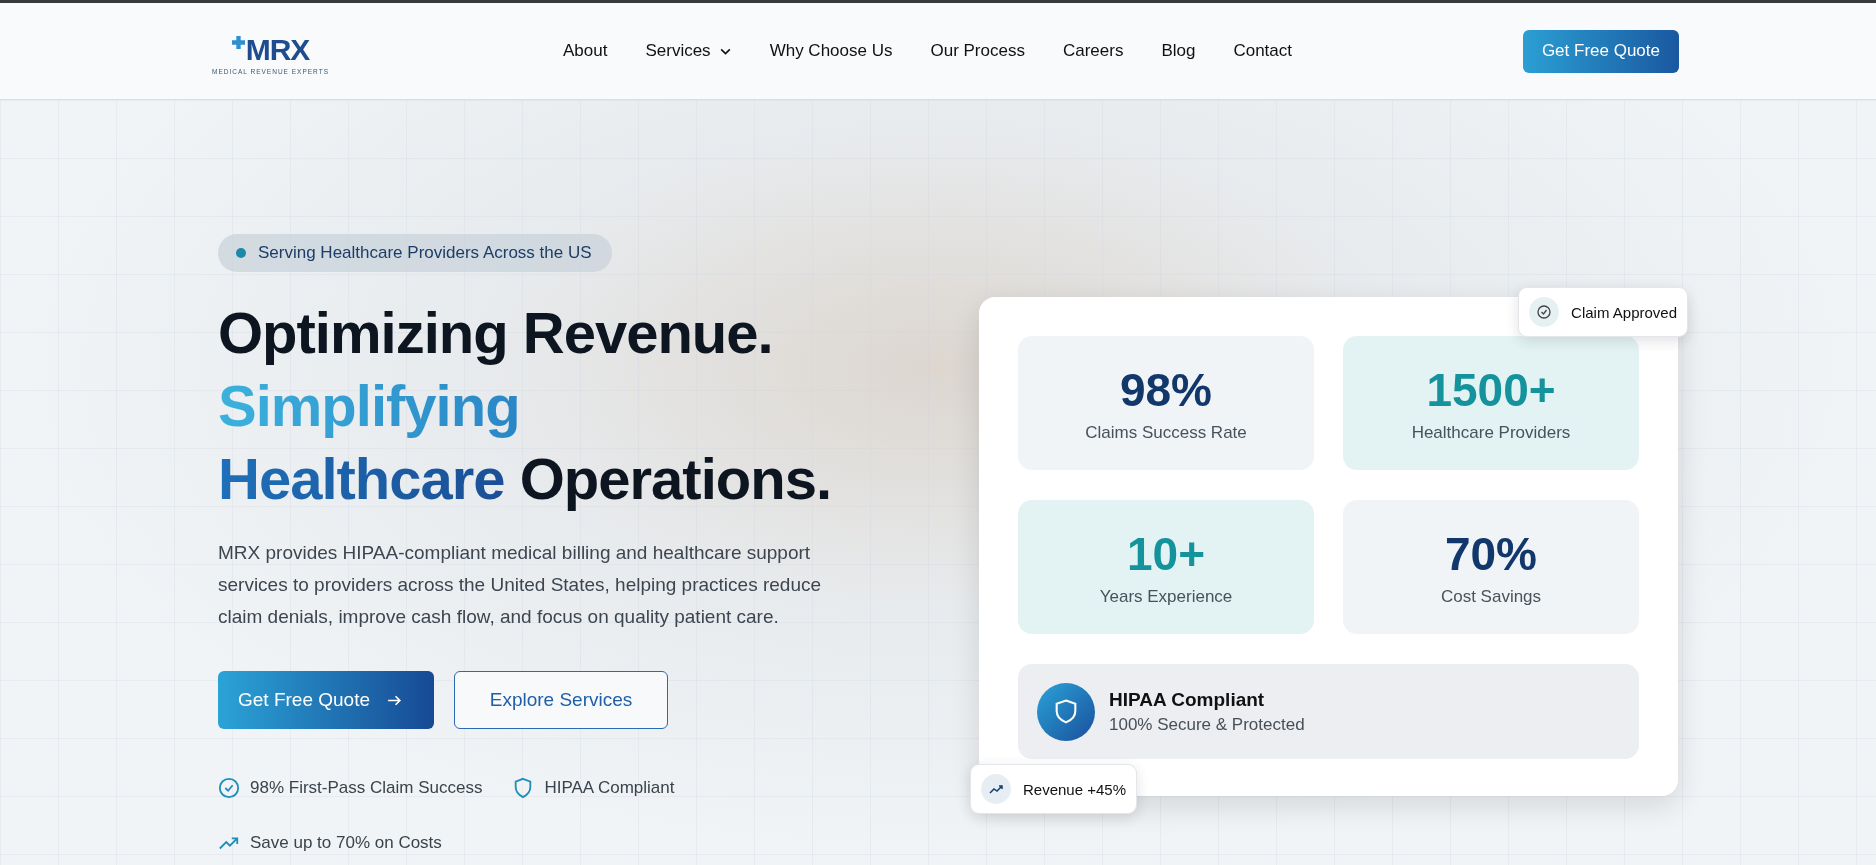 The width and height of the screenshot is (1876, 865). I want to click on toast-text: Revenue +45%, so click(1074, 789).